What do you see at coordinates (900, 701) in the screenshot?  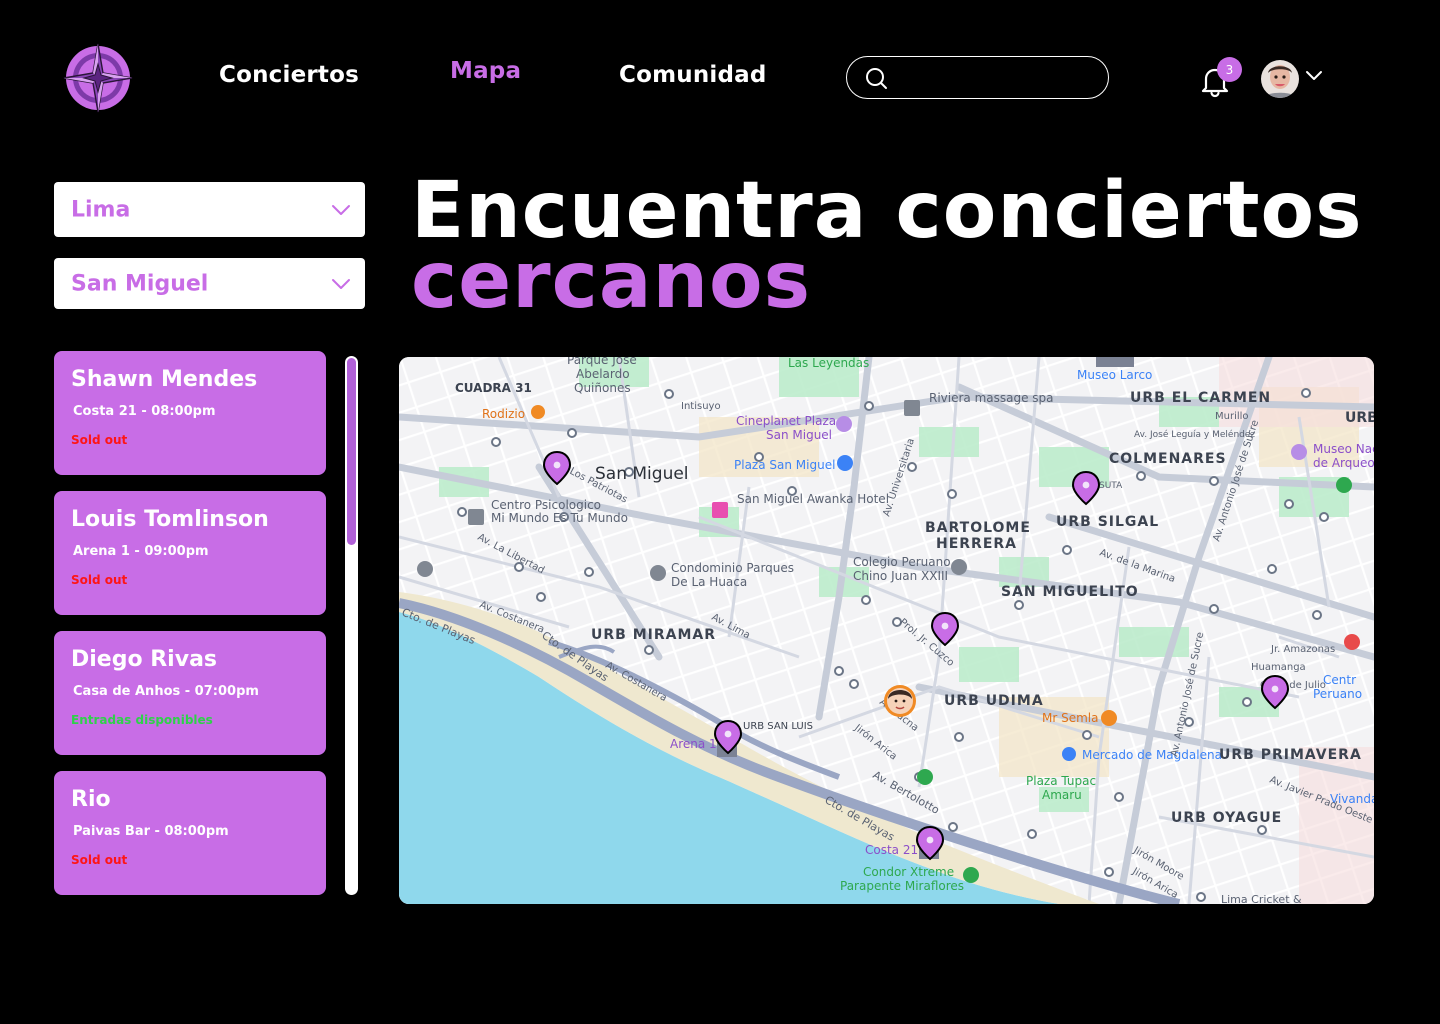 I see `map-user-location-avatar` at bounding box center [900, 701].